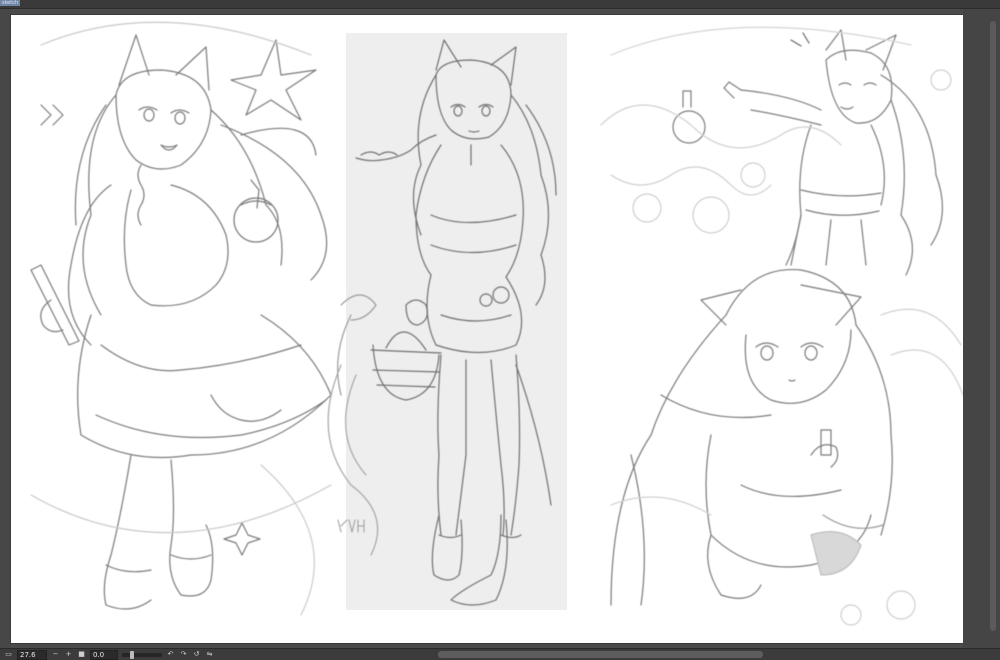 The width and height of the screenshot is (1000, 660). I want to click on vertical-scroll-thumb, so click(993, 326).